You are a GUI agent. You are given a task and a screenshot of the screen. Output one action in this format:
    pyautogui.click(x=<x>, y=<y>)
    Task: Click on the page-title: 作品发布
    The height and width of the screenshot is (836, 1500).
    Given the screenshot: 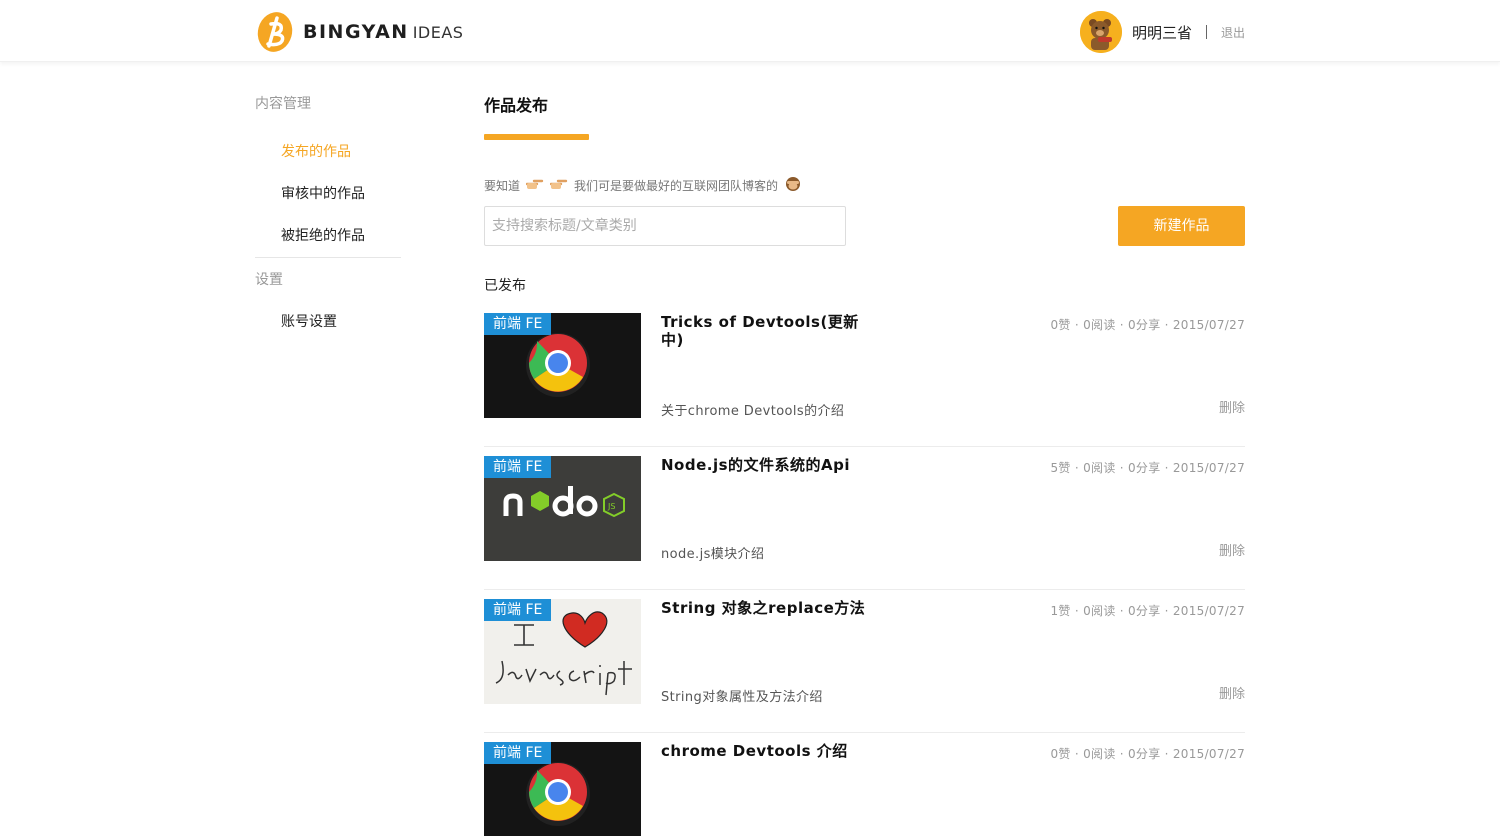 What is the action you would take?
    pyautogui.click(x=516, y=105)
    